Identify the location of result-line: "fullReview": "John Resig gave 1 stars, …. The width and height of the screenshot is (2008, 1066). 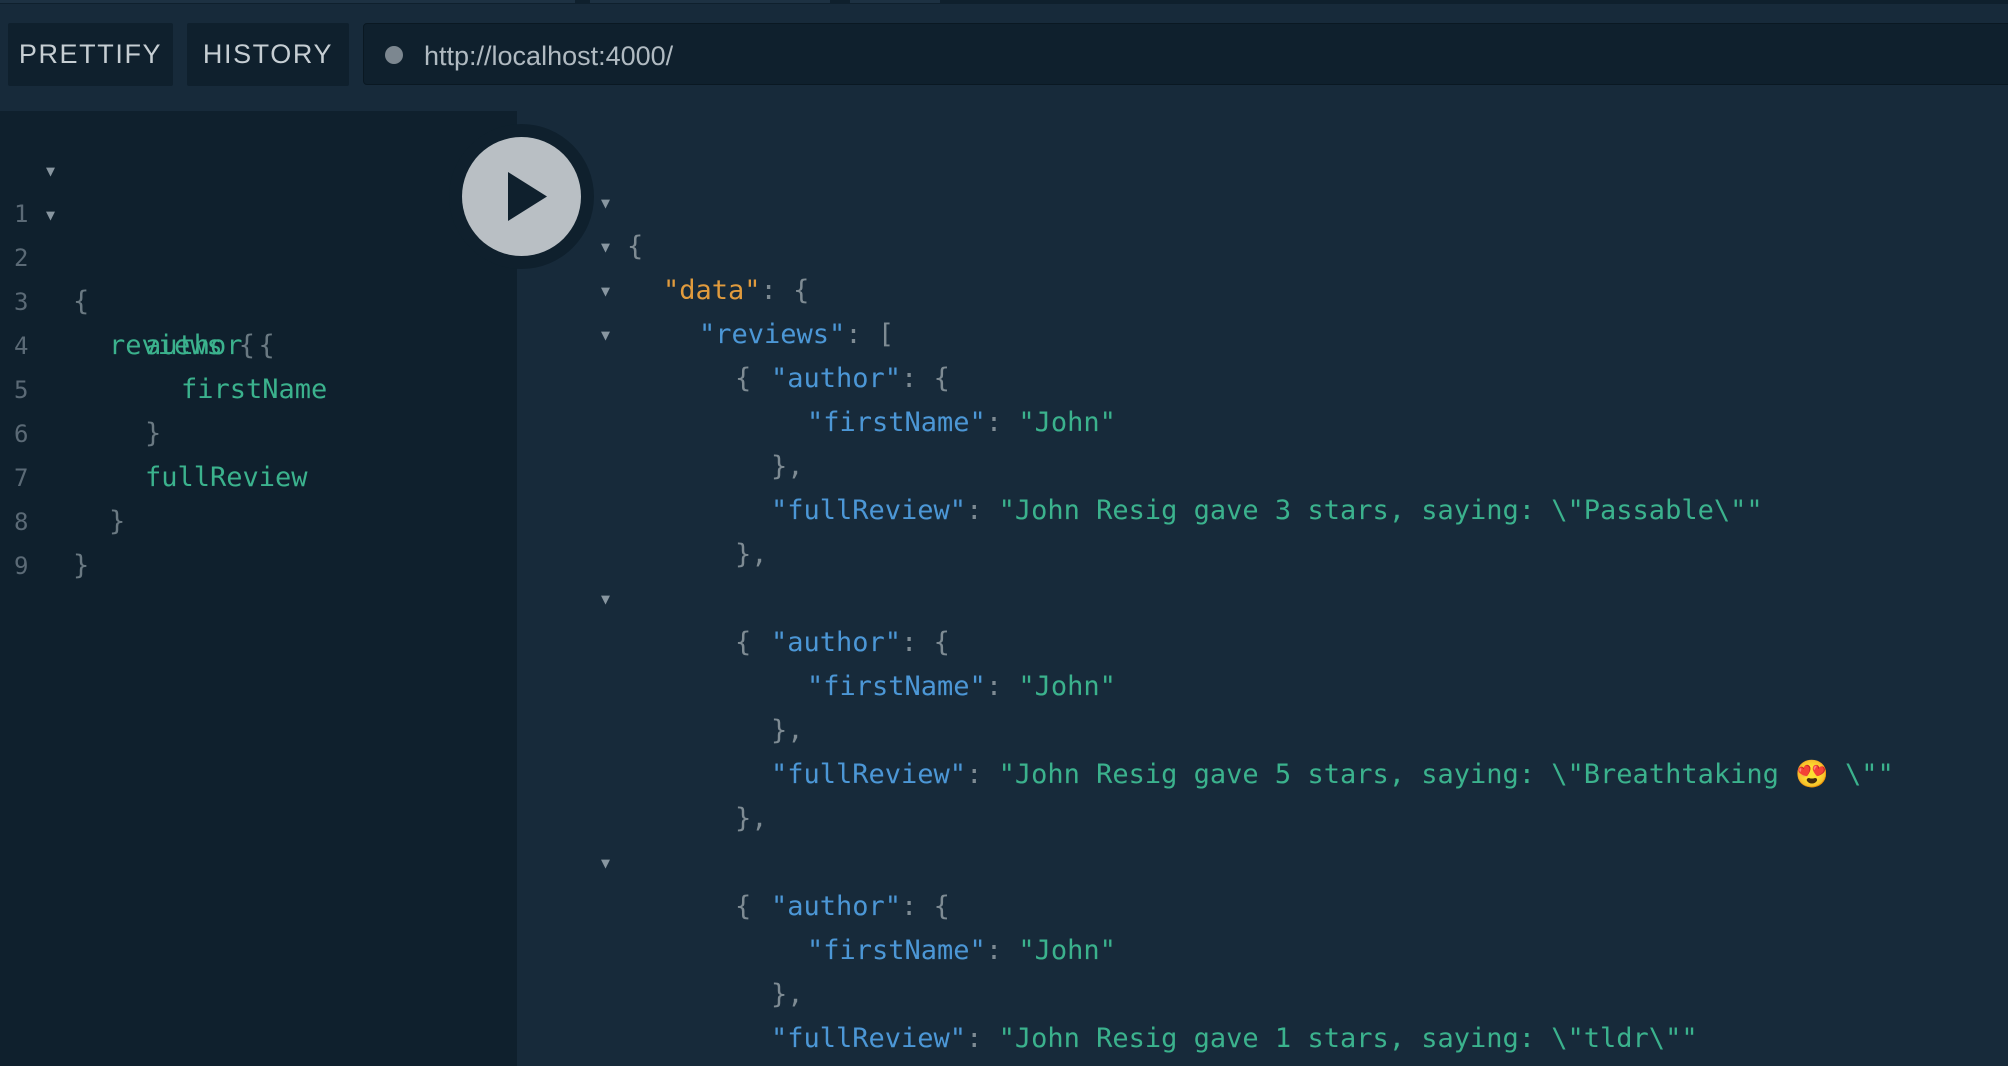
(1262, 1013).